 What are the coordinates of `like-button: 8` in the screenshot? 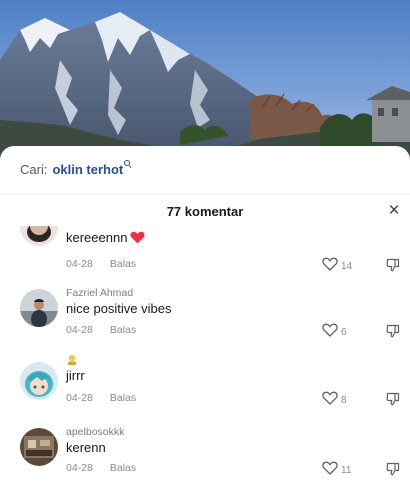 It's located at (334, 400).